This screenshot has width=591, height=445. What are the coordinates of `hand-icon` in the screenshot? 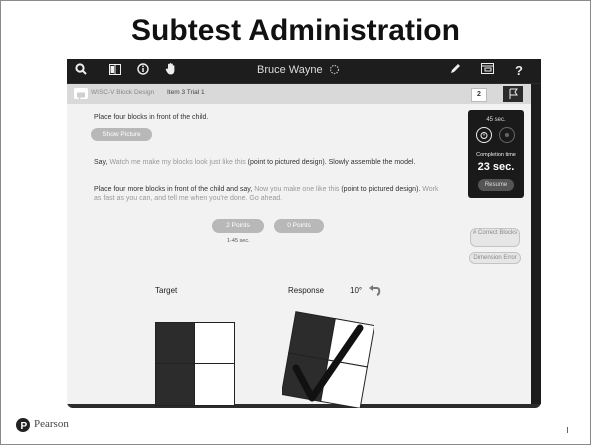 It's located at (171, 71).